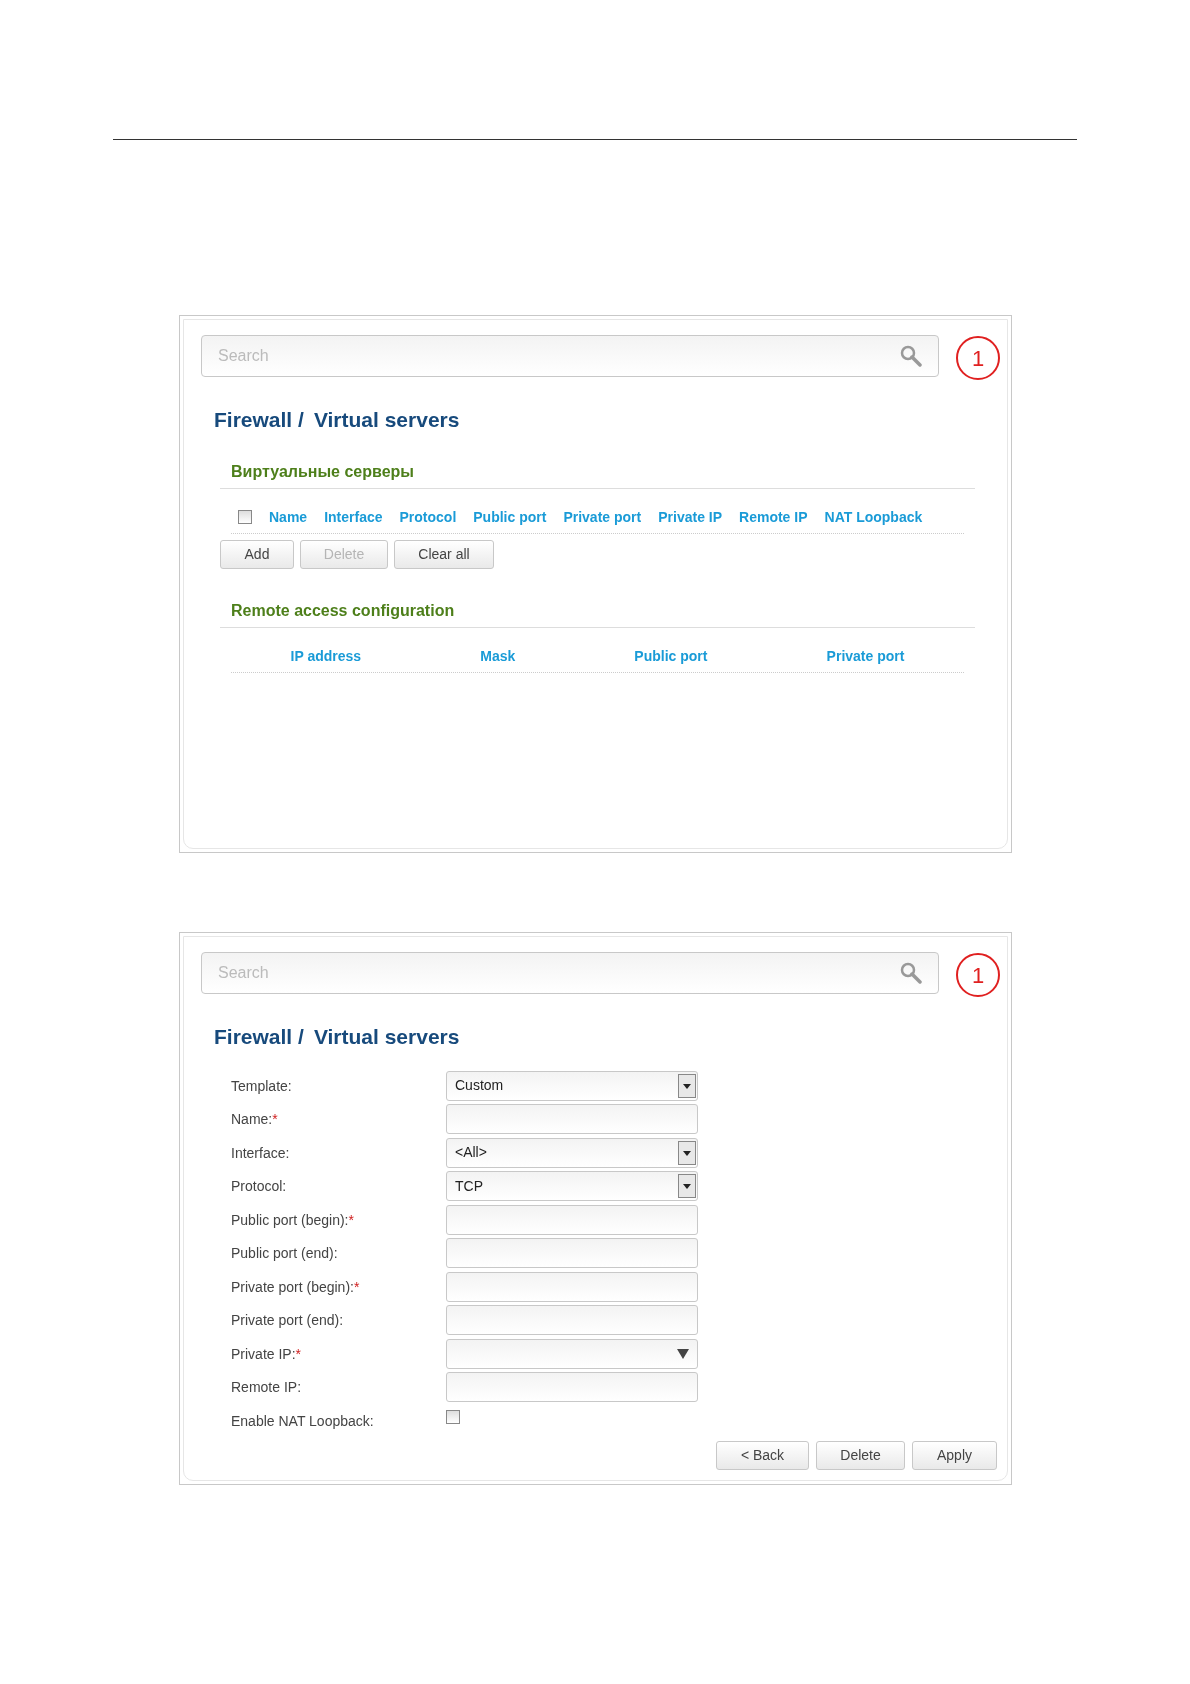 Image resolution: width=1190 pixels, height=1684 pixels. Describe the element at coordinates (322, 471) in the screenshot. I see `section-title: Виртуальные серверы` at that location.